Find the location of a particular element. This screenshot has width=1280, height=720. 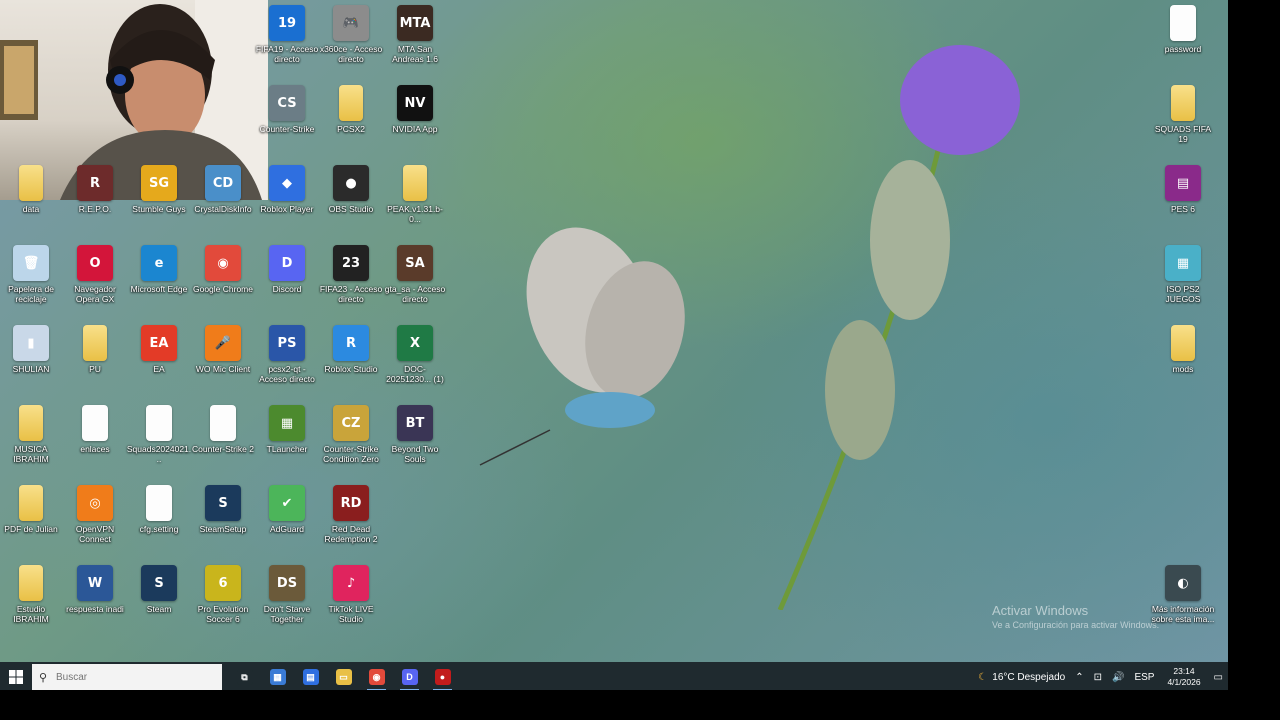

app-icon: ◐ is located at coordinates (1183, 583).